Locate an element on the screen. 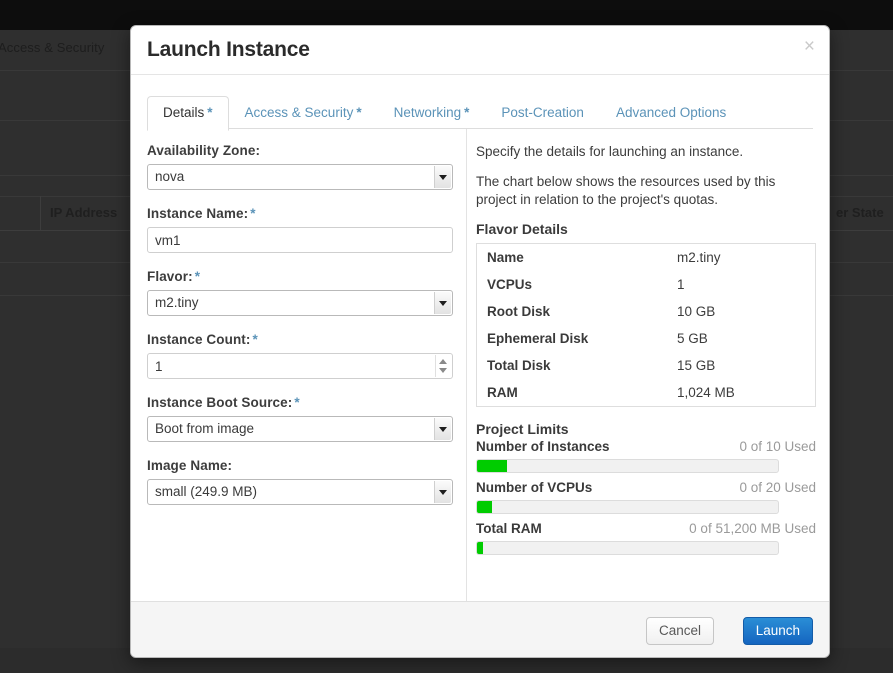 The image size is (893, 673). field-image-name: Image Name: small (249.9 MB) is located at coordinates (300, 481).